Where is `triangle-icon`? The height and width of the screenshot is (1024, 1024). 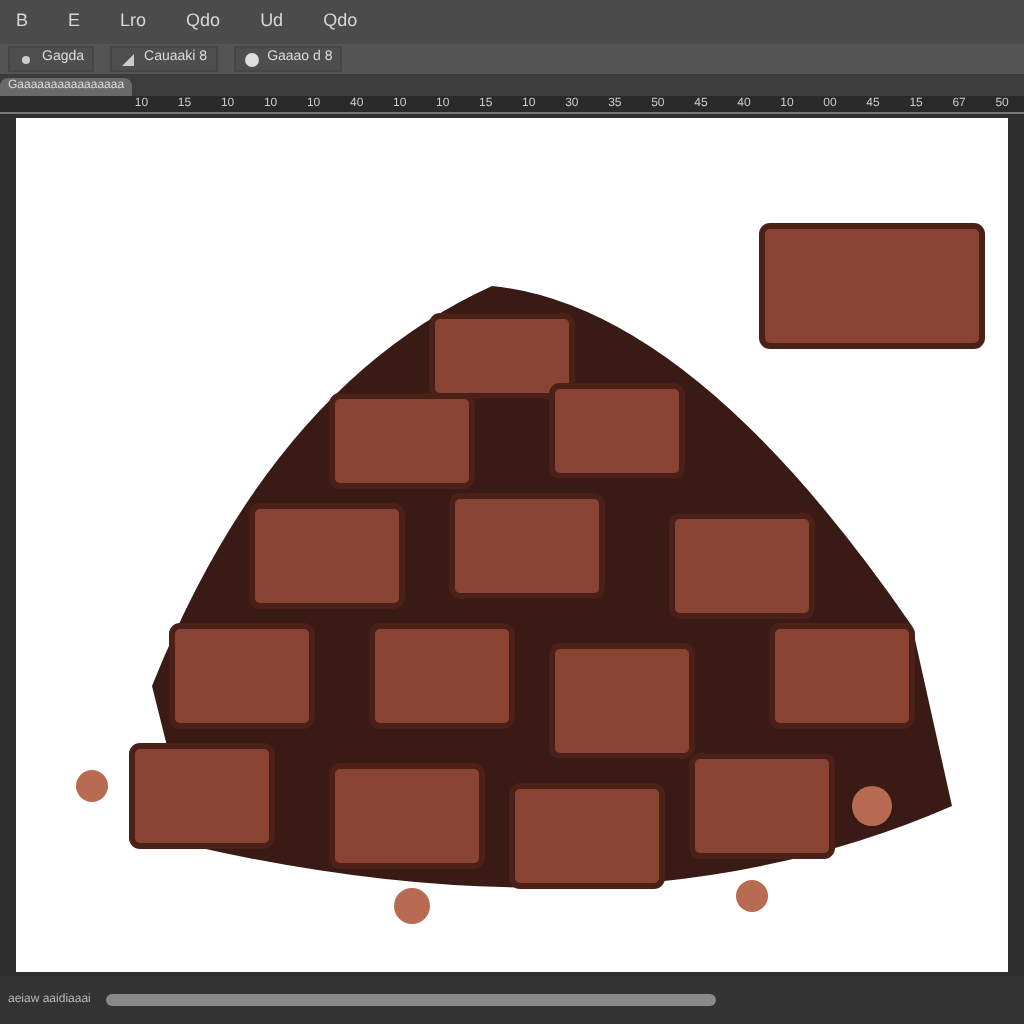 triangle-icon is located at coordinates (128, 59).